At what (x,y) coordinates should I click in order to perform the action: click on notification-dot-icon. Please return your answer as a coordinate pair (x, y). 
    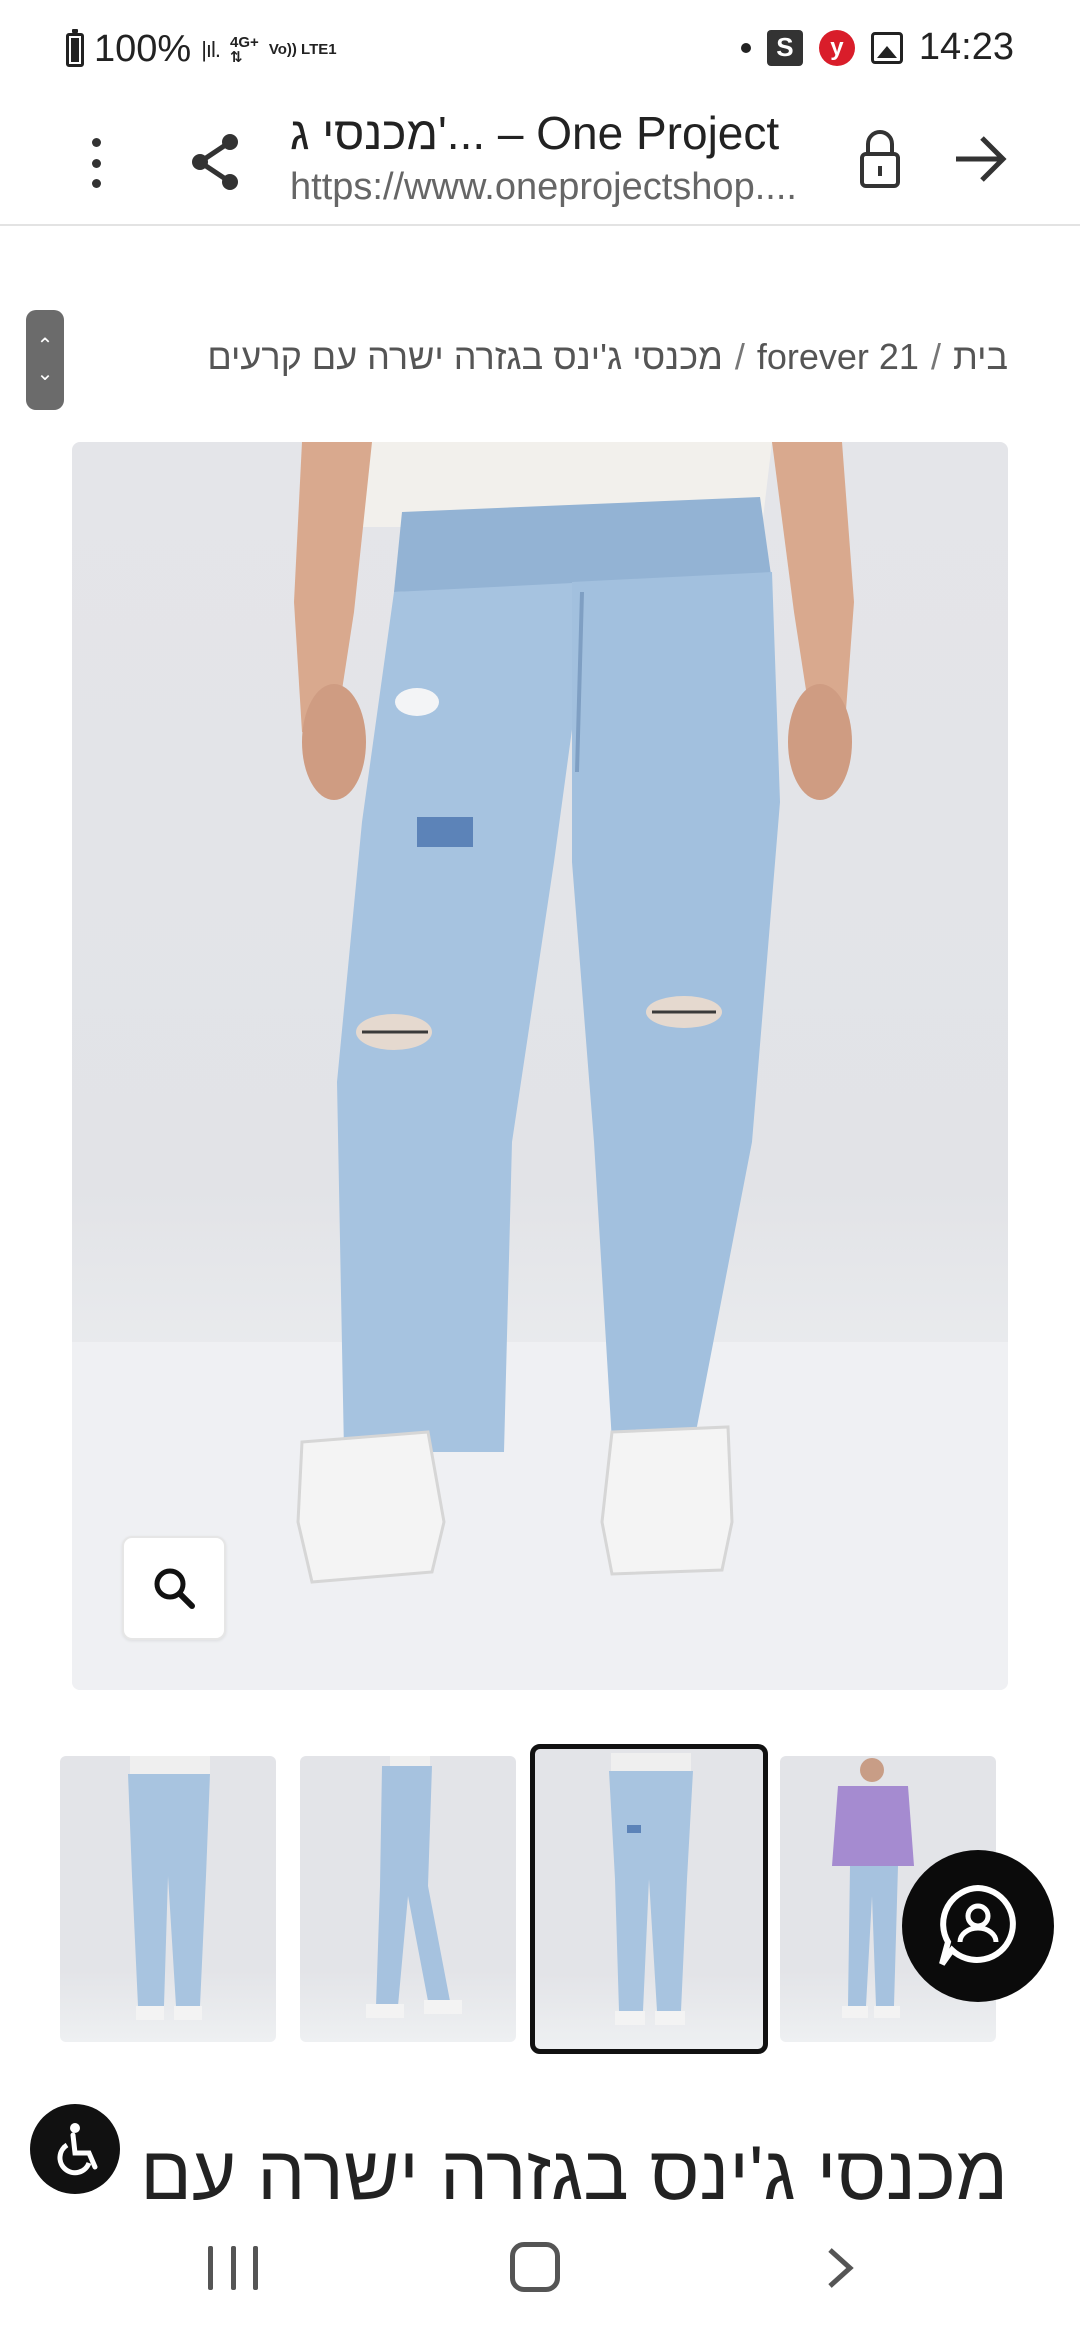
    Looking at the image, I should click on (745, 47).